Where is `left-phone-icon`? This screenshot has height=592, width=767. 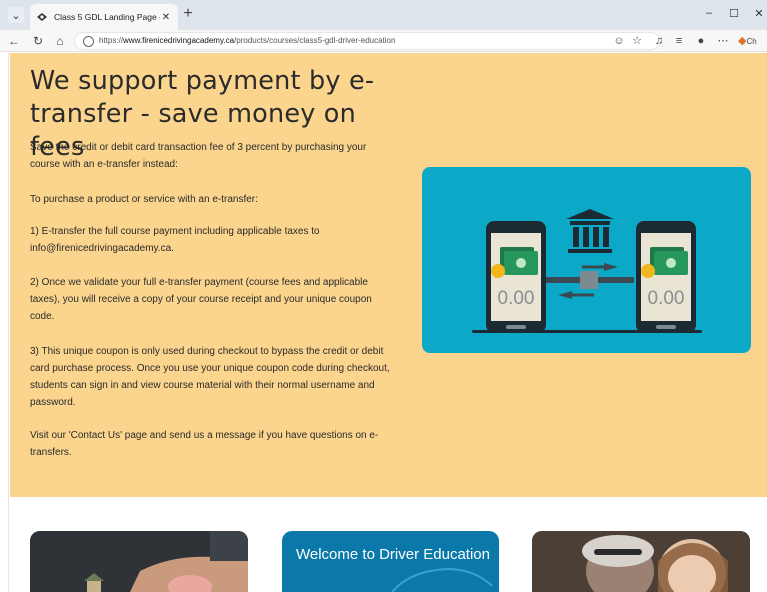 left-phone-icon is located at coordinates (516, 277).